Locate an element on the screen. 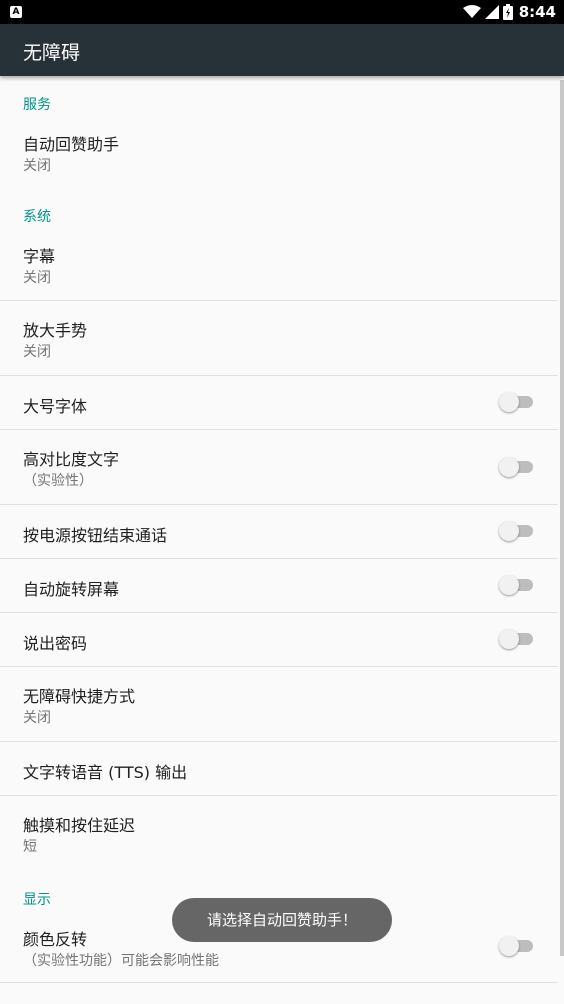 Image resolution: width=564 pixels, height=1004 pixels. app-bar: 无障碍 is located at coordinates (282, 50).